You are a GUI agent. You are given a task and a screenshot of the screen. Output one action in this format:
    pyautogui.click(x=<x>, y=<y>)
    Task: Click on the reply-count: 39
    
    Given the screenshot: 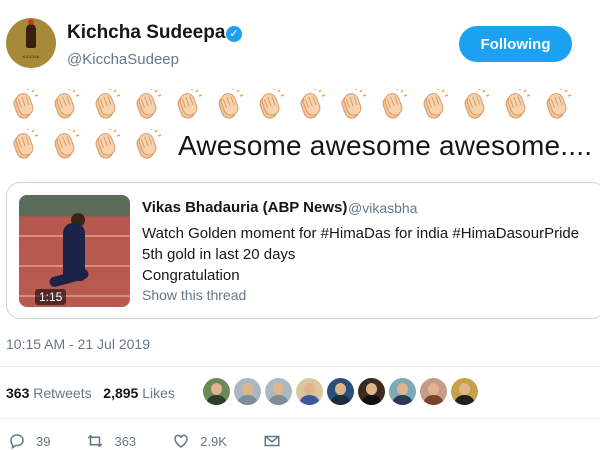 What is the action you would take?
    pyautogui.click(x=43, y=441)
    